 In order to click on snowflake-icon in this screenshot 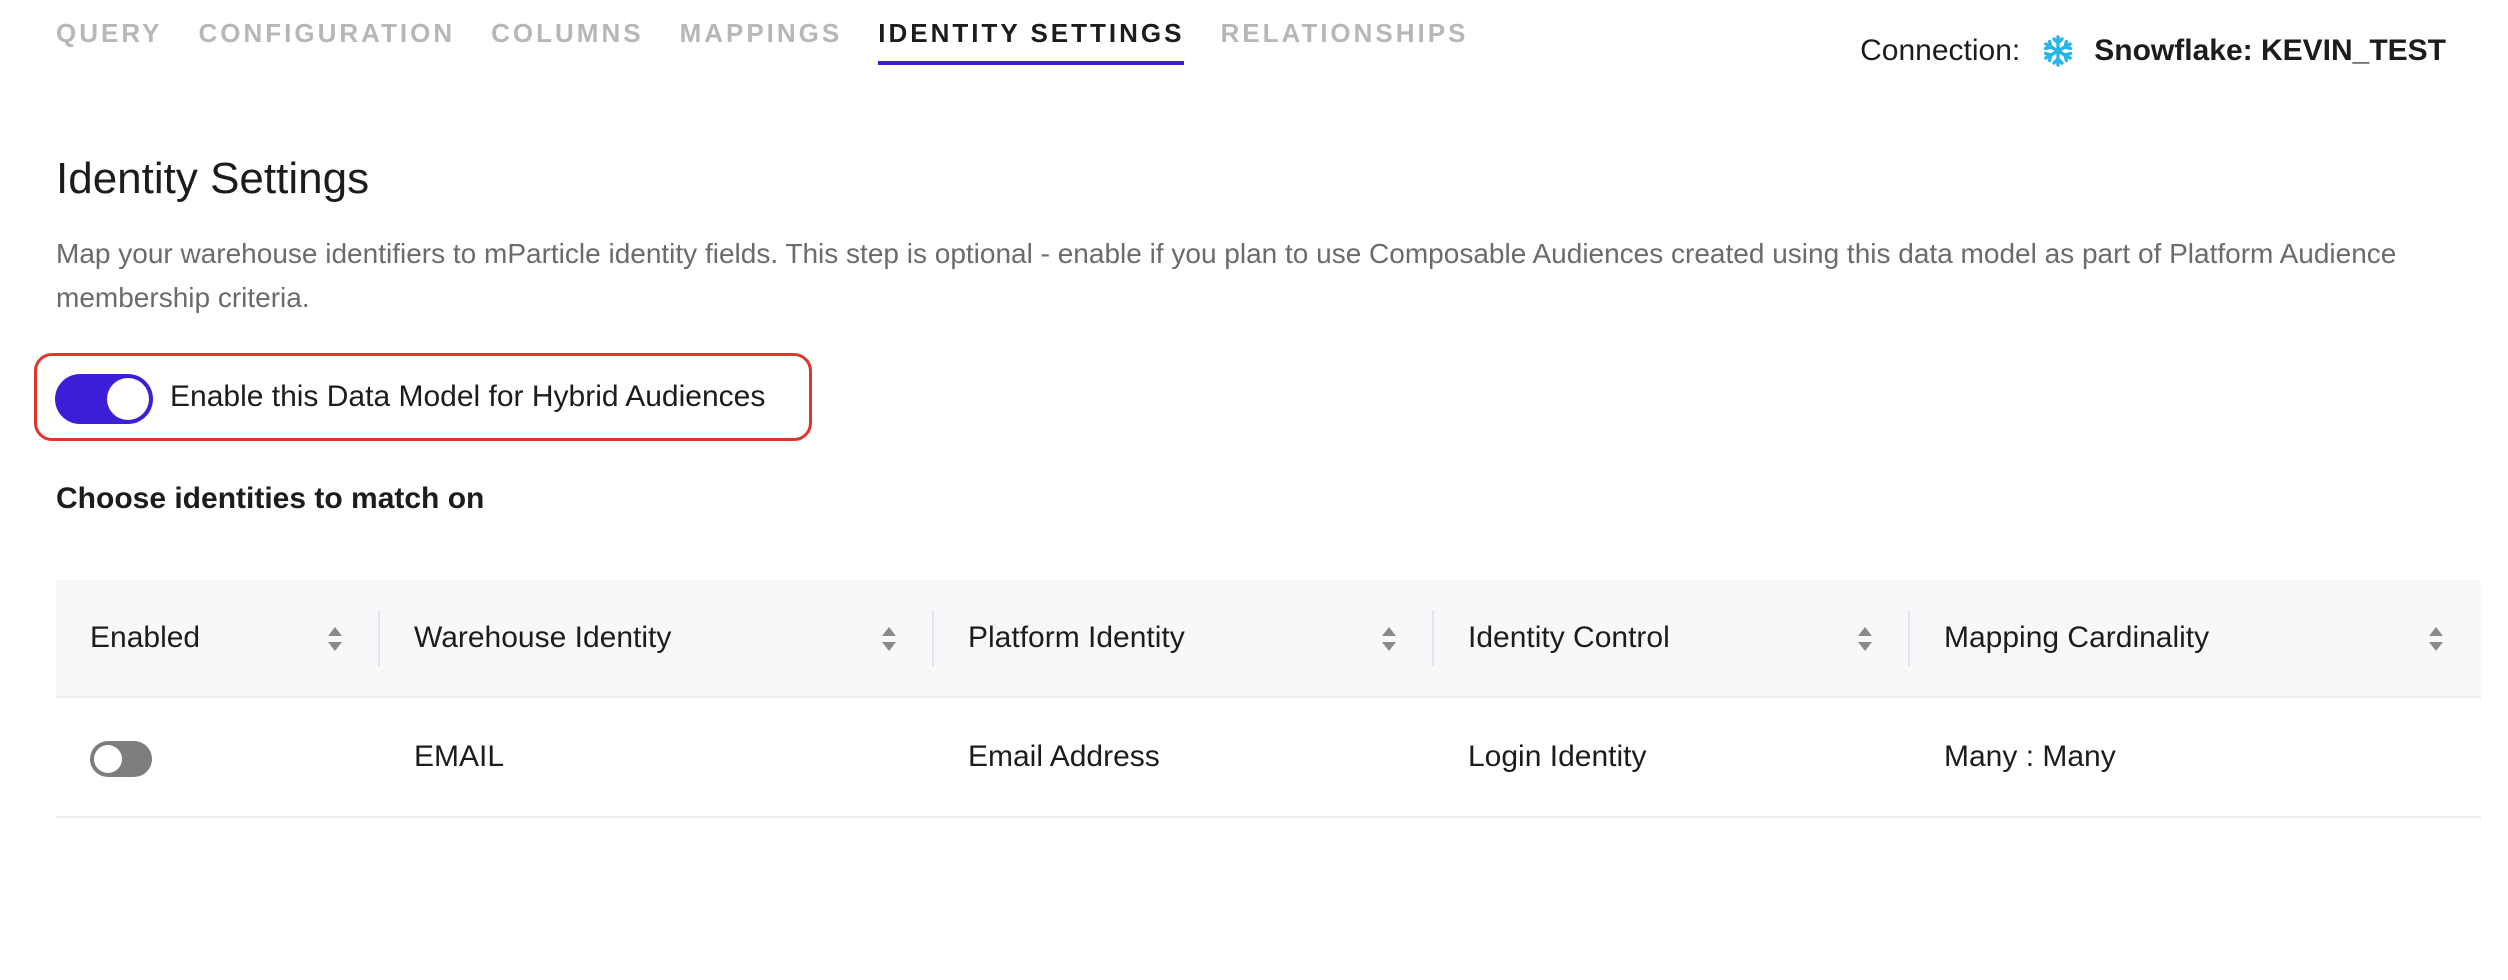, I will do `click(2058, 51)`.